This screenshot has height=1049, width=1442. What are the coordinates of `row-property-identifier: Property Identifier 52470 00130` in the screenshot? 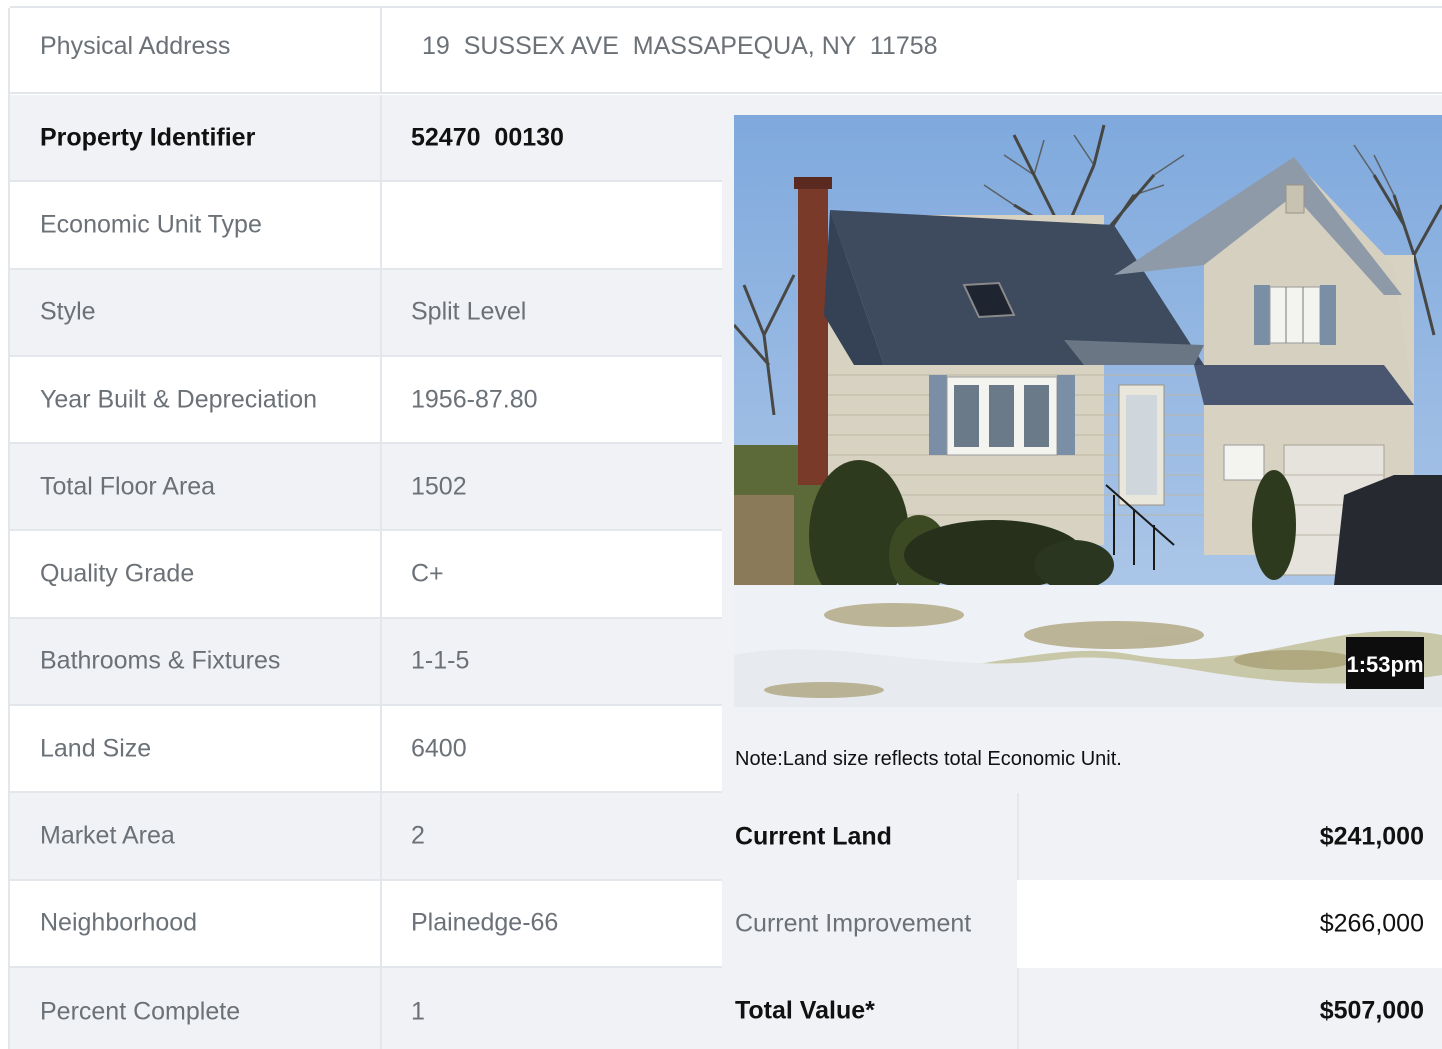 It's located at (366, 139).